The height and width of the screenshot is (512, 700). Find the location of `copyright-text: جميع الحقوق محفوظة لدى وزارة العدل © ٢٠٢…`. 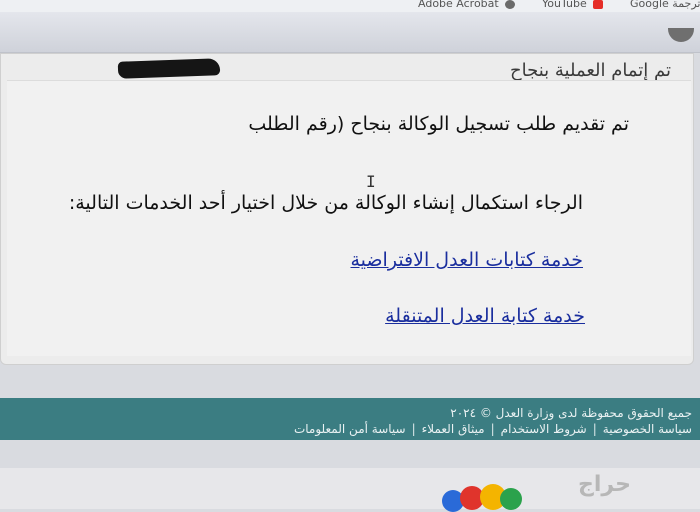

copyright-text: جميع الحقوق محفوظة لدى وزارة العدل © ٢٠٢… is located at coordinates (571, 413).